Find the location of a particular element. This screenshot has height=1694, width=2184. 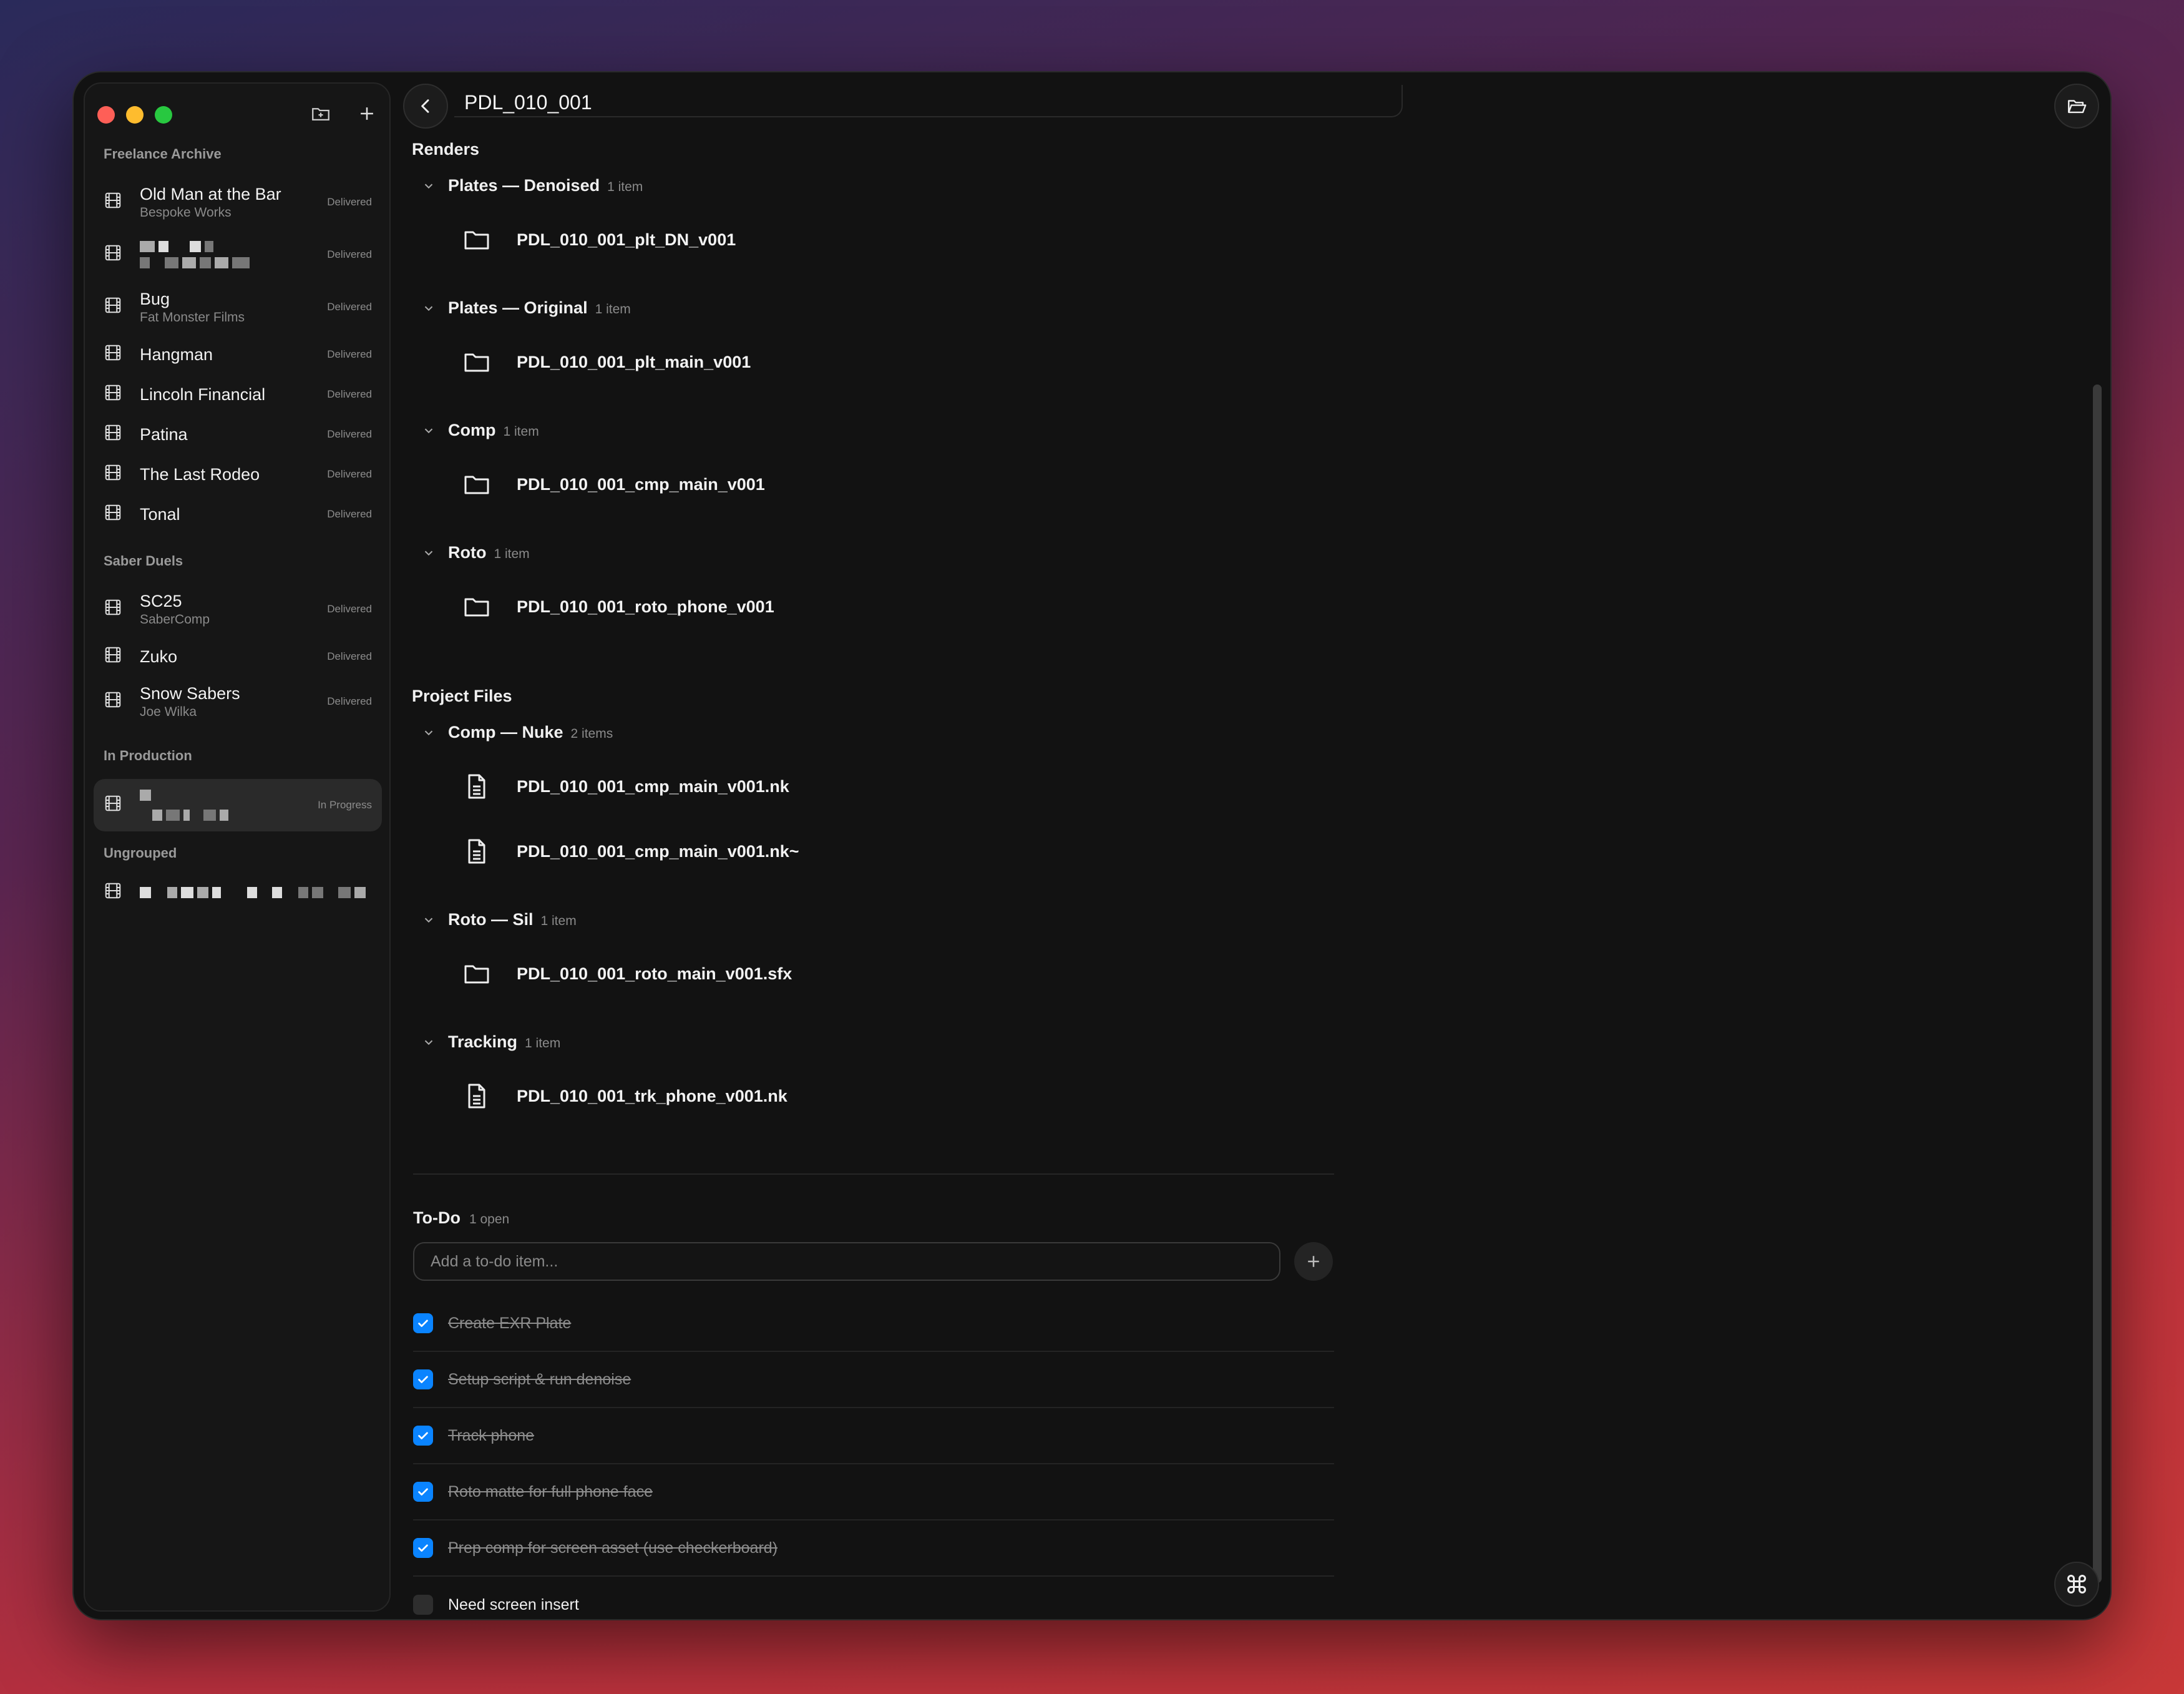

file-row: PDL_010_001_trk_phone_v001.nk is located at coordinates (624, 1096).